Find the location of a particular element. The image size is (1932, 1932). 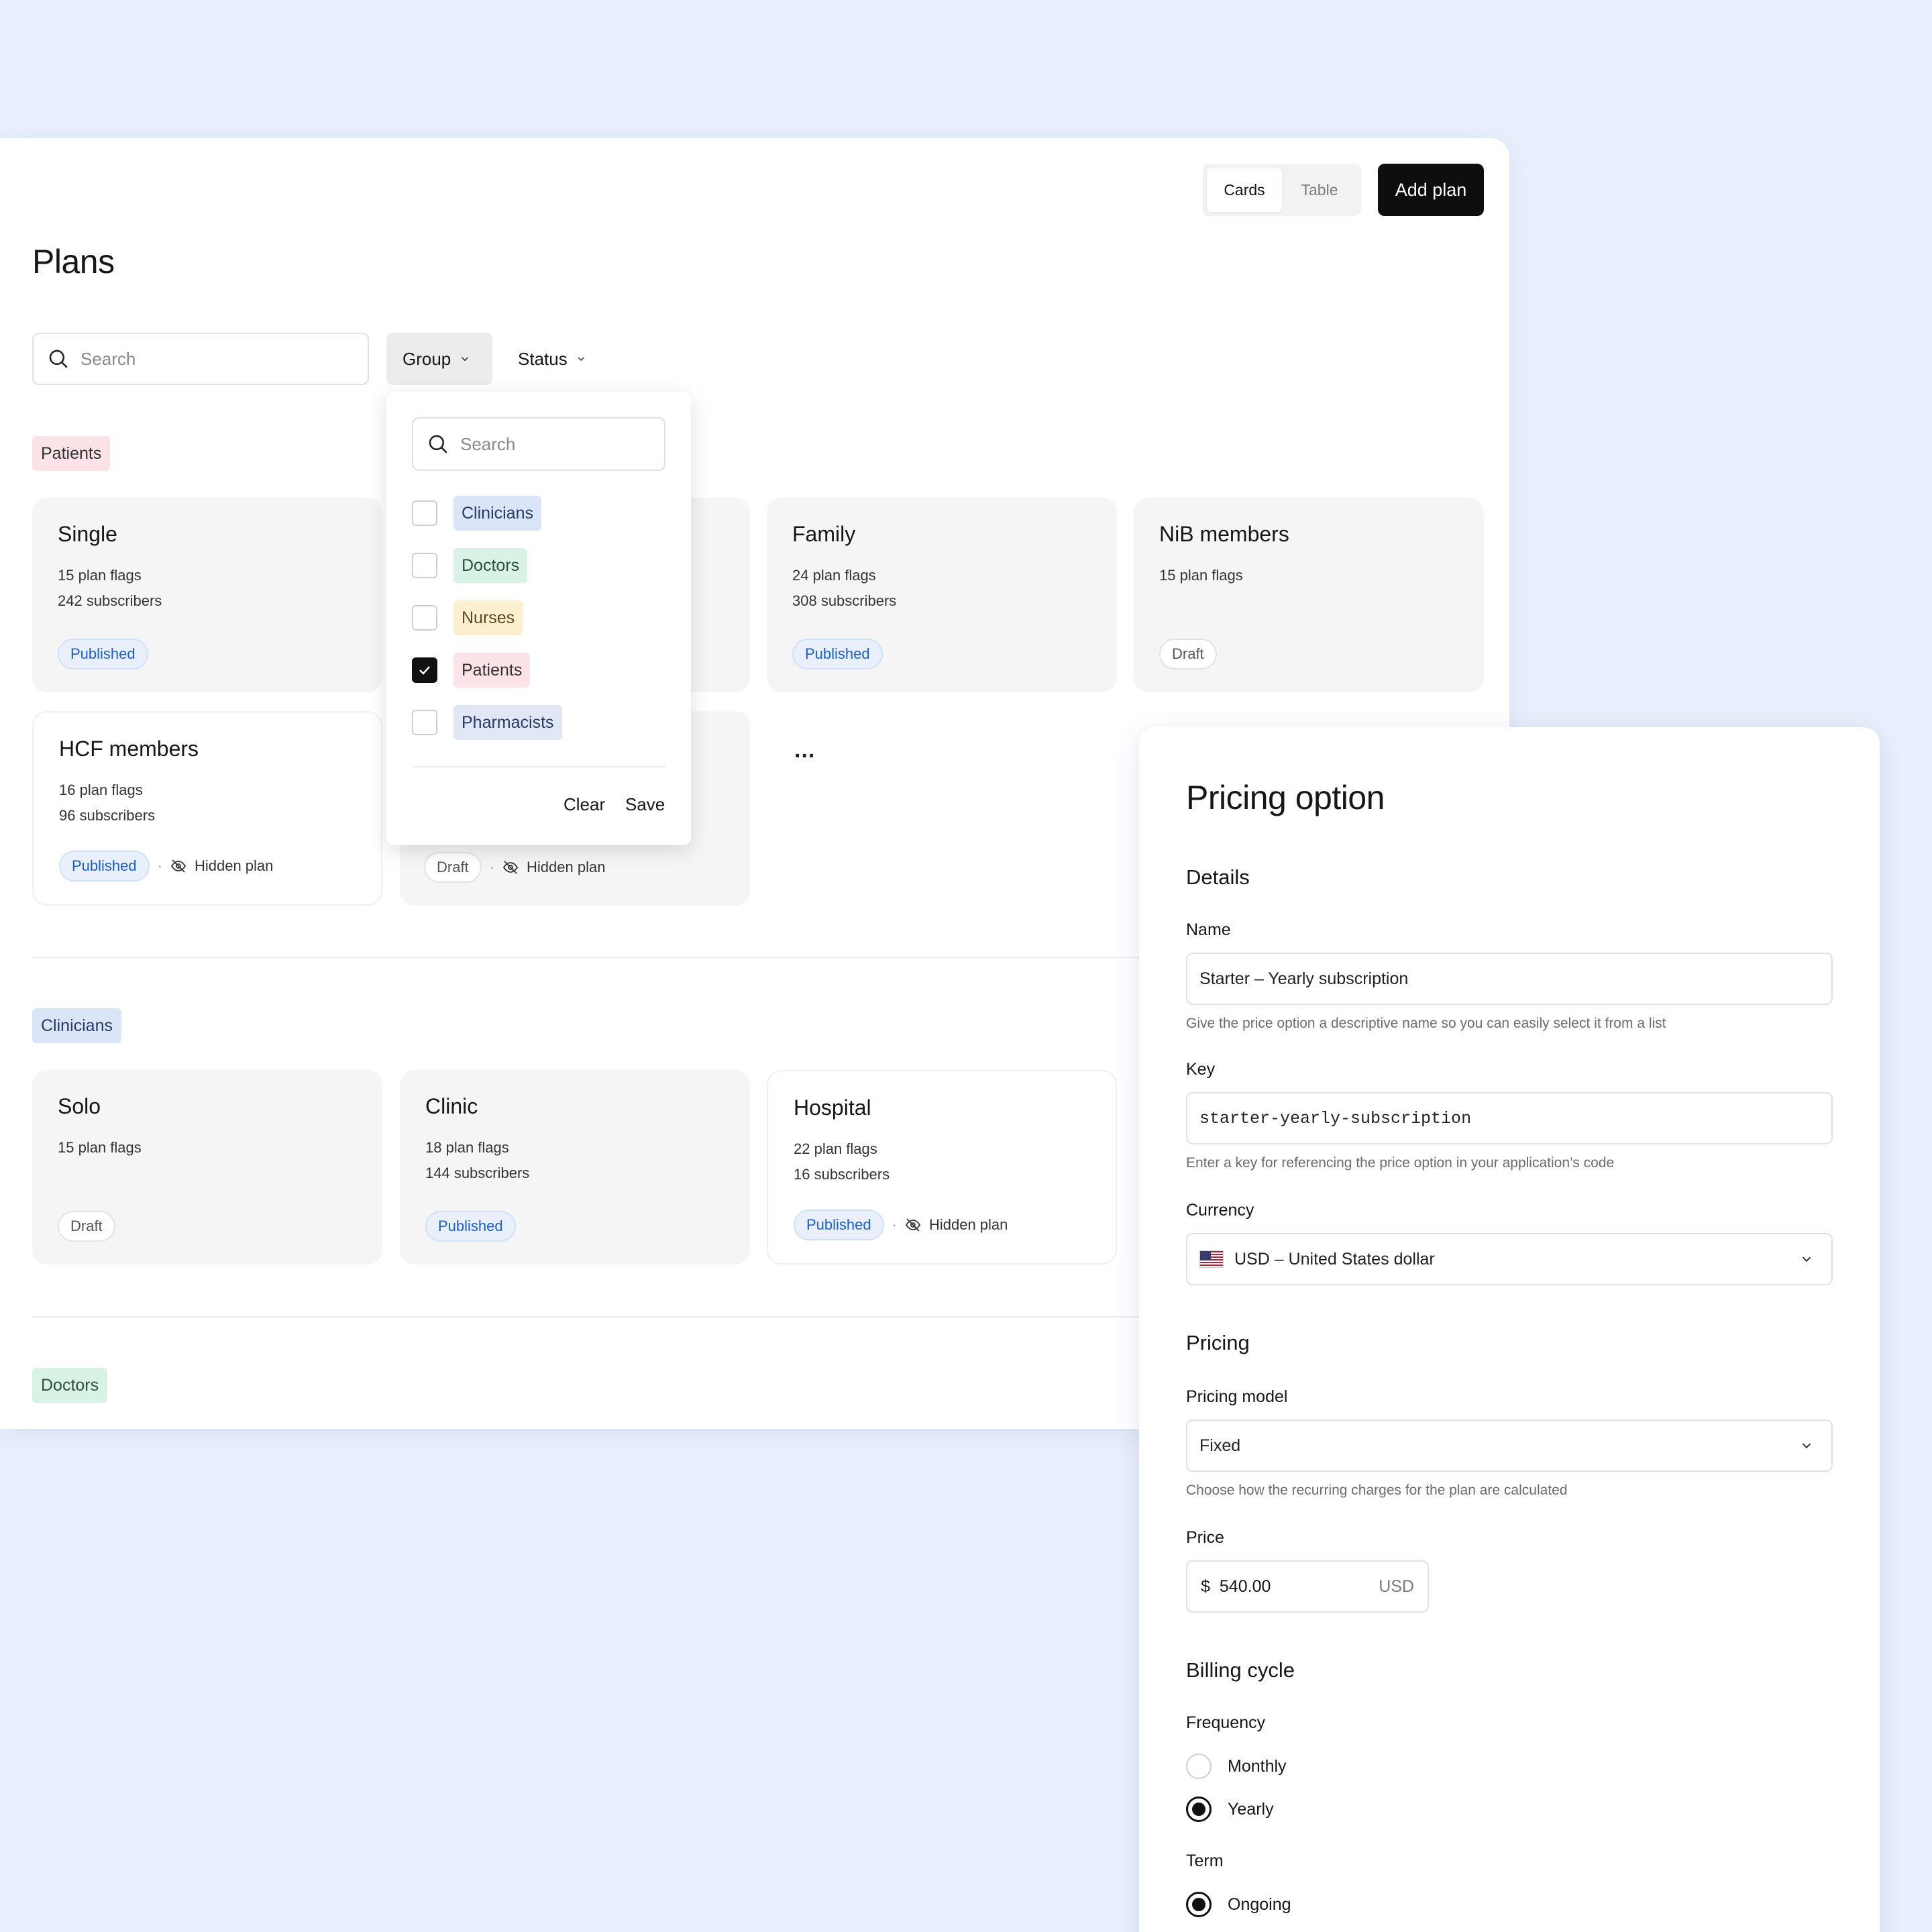

term-option-ongoing: Ongoing is located at coordinates (1238, 1904).